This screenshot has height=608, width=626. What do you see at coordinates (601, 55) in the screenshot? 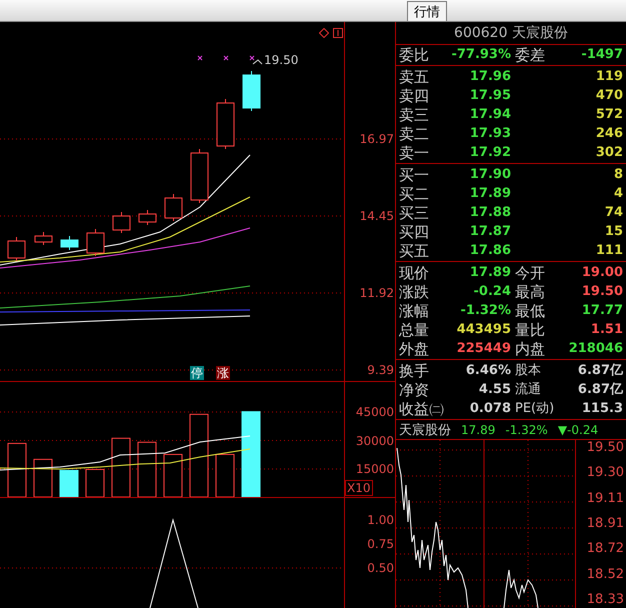
I see `quote-value: -1497` at bounding box center [601, 55].